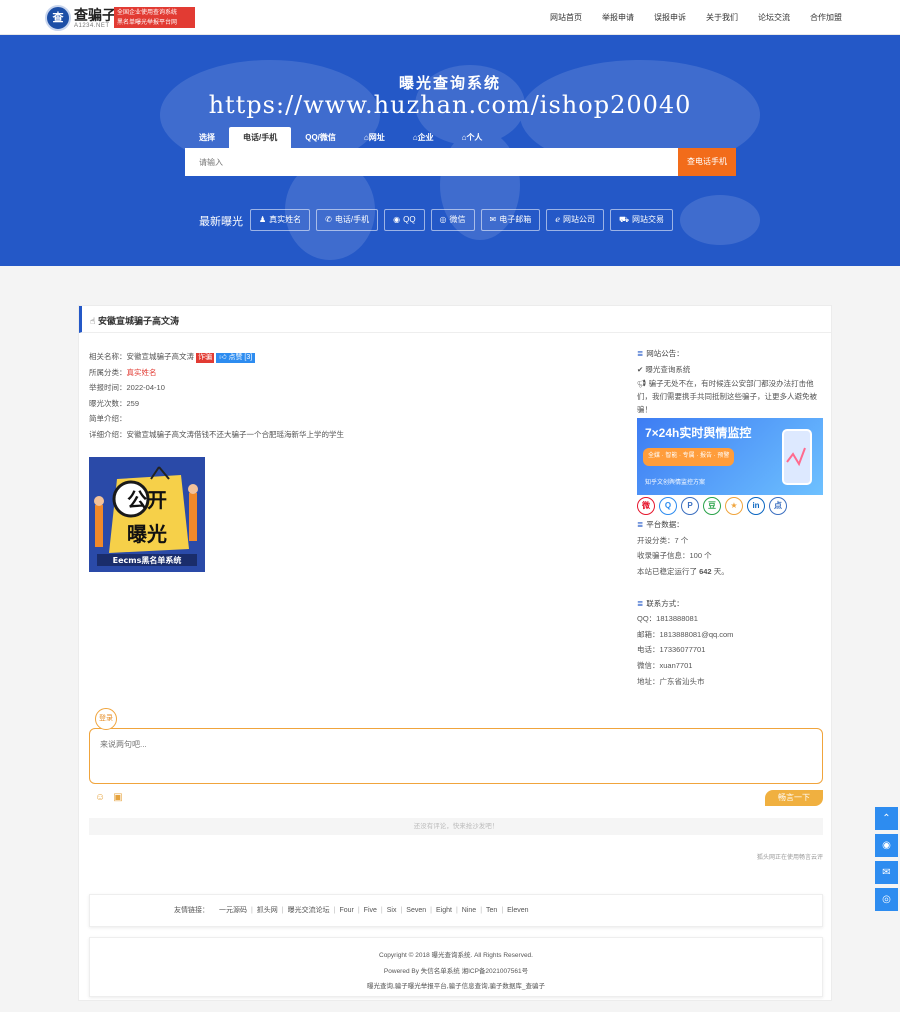  I want to click on notice-system: ✔ 曝光查询系统, so click(732, 370).